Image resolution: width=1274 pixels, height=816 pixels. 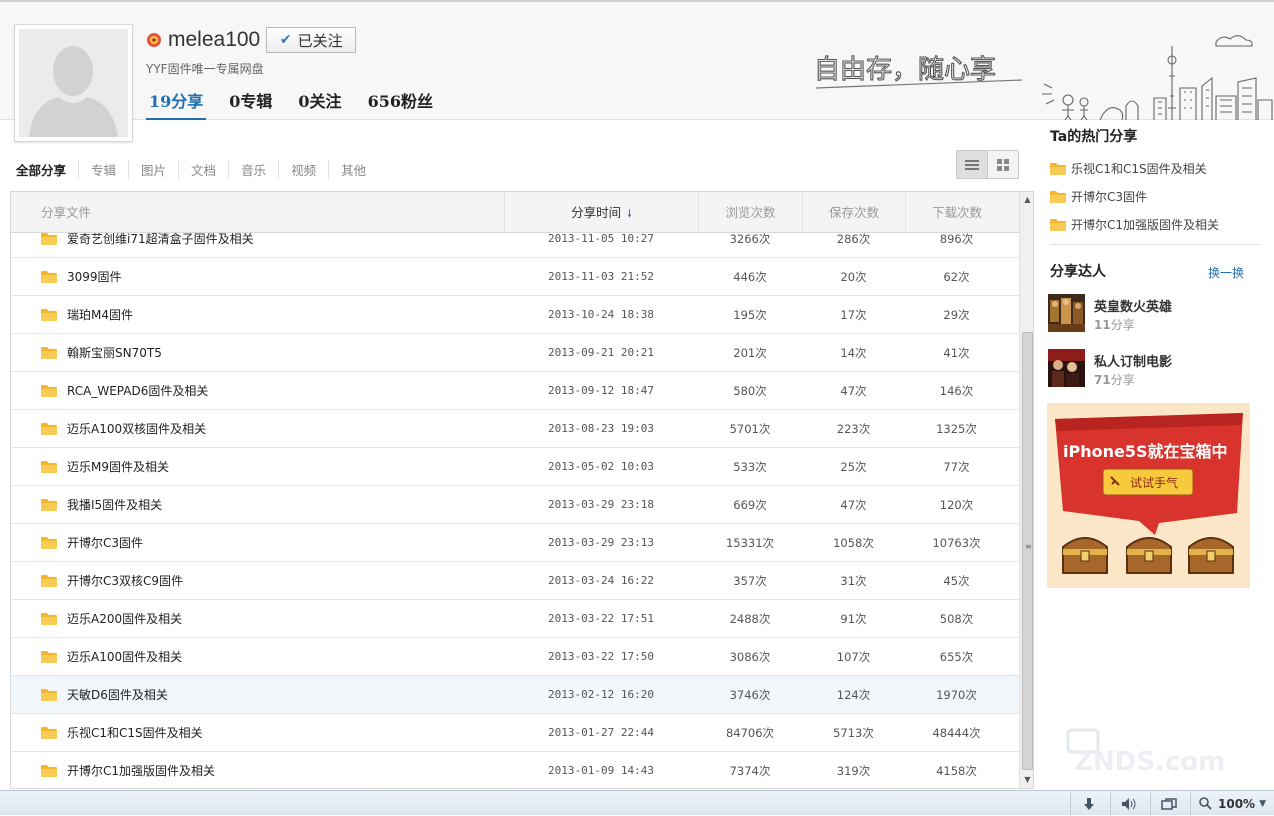 I want to click on scroll-down-arrow-icon: ▼, so click(x=1026, y=780).